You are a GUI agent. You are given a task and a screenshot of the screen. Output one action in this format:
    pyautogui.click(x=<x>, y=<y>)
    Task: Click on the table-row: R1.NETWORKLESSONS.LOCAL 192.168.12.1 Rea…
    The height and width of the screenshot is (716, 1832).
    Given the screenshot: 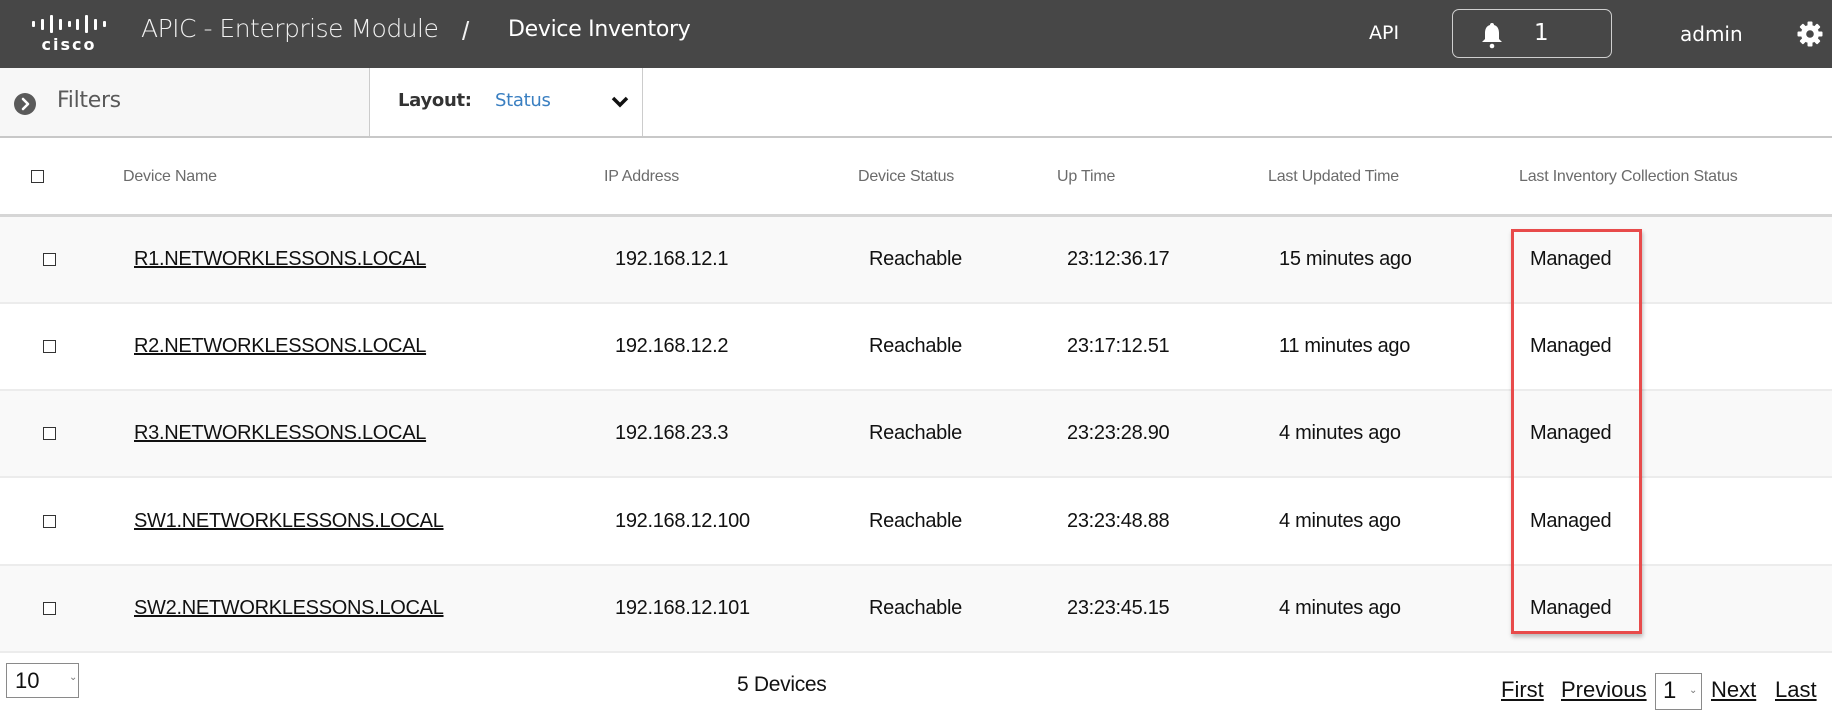 What is the action you would take?
    pyautogui.click(x=916, y=260)
    